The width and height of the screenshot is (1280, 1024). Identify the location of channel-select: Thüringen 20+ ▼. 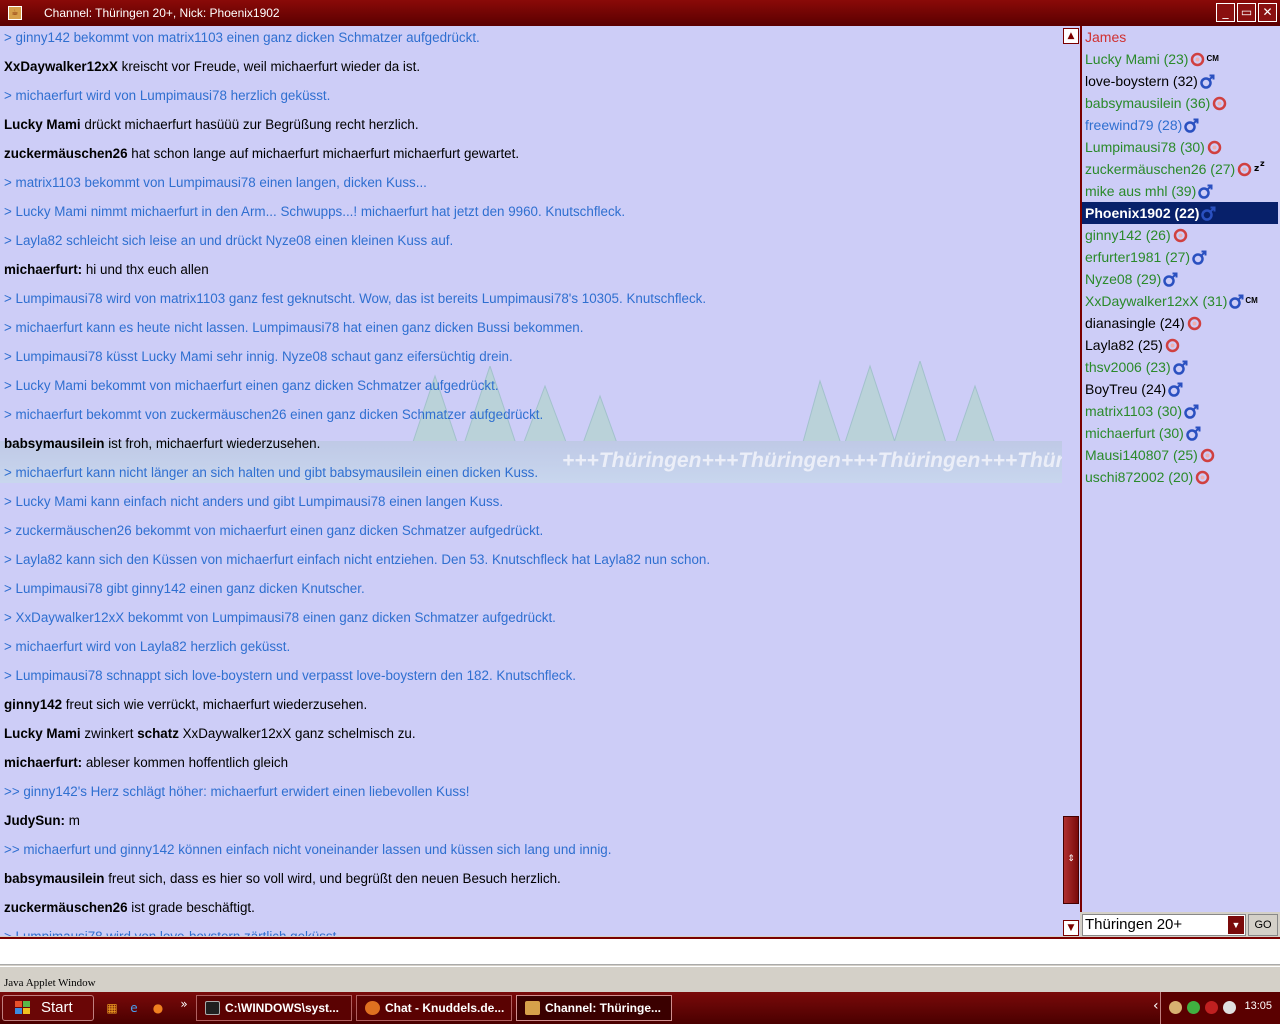
(1164, 925).